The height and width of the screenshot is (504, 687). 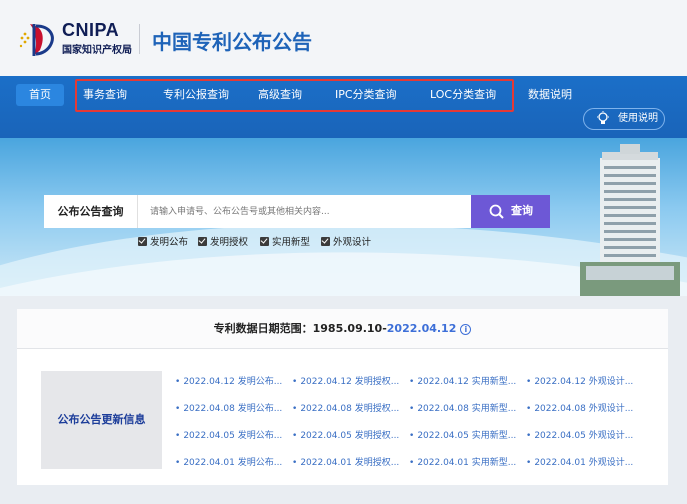 I want to click on page-title: 中国专利公布公告, so click(x=232, y=42).